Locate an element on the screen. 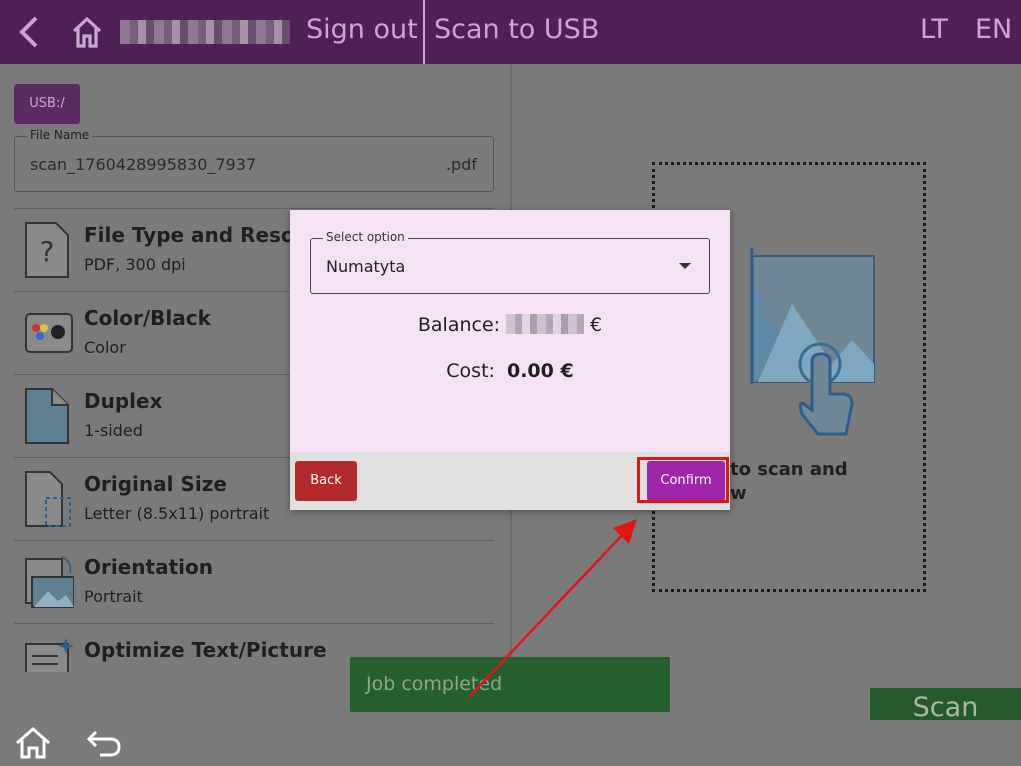 This screenshot has height=766, width=1021. cost-label: Cost: is located at coordinates (470, 371).